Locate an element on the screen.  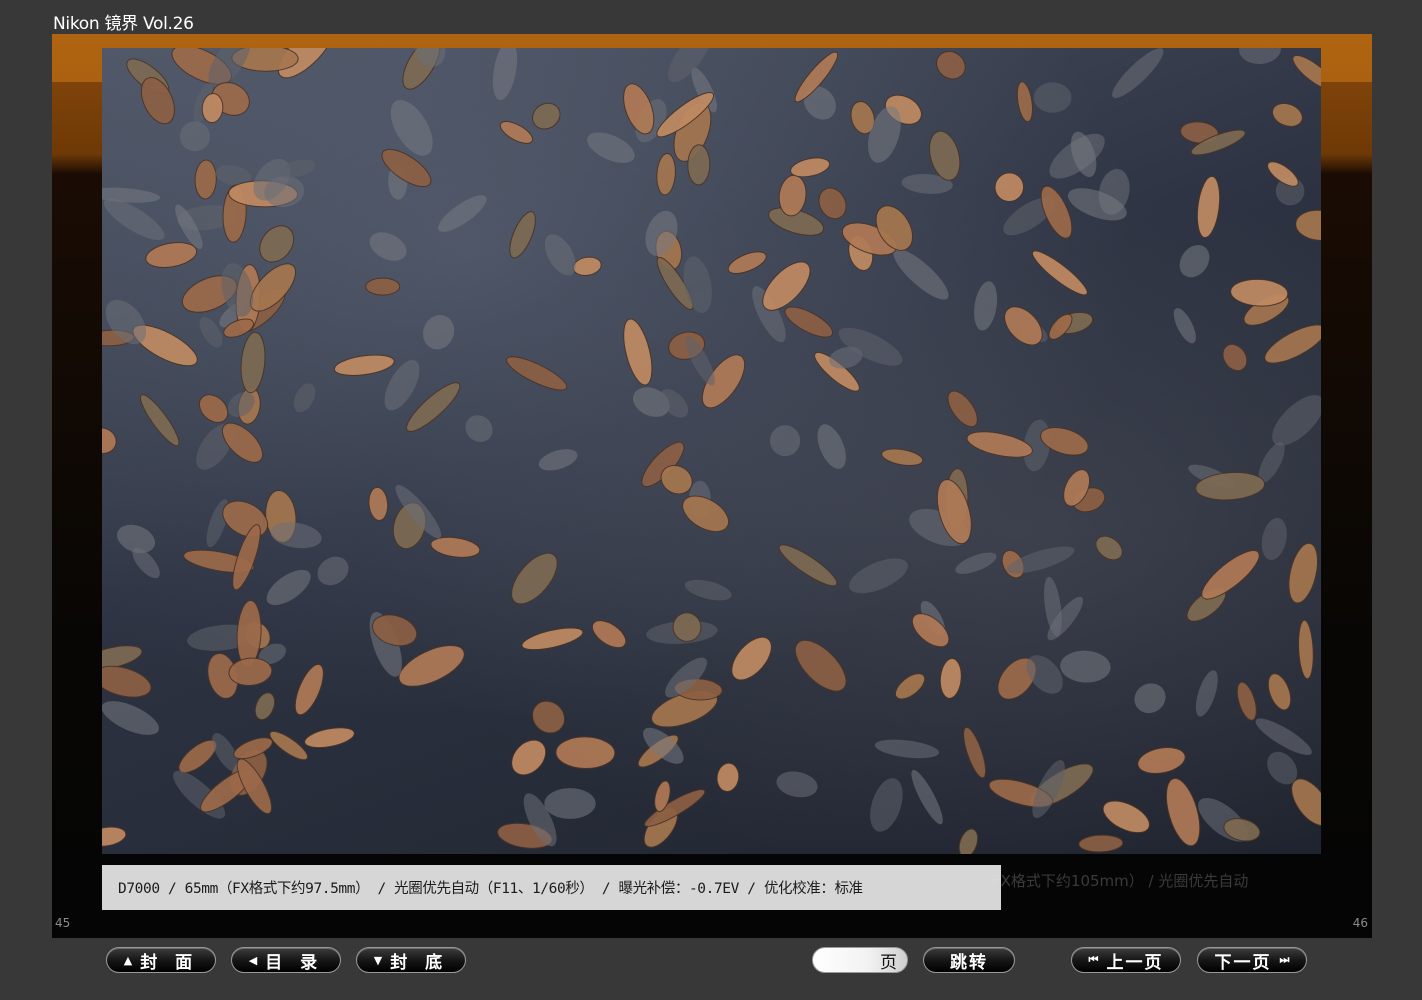
cover-button: ▲ 封 面 is located at coordinates (161, 960).